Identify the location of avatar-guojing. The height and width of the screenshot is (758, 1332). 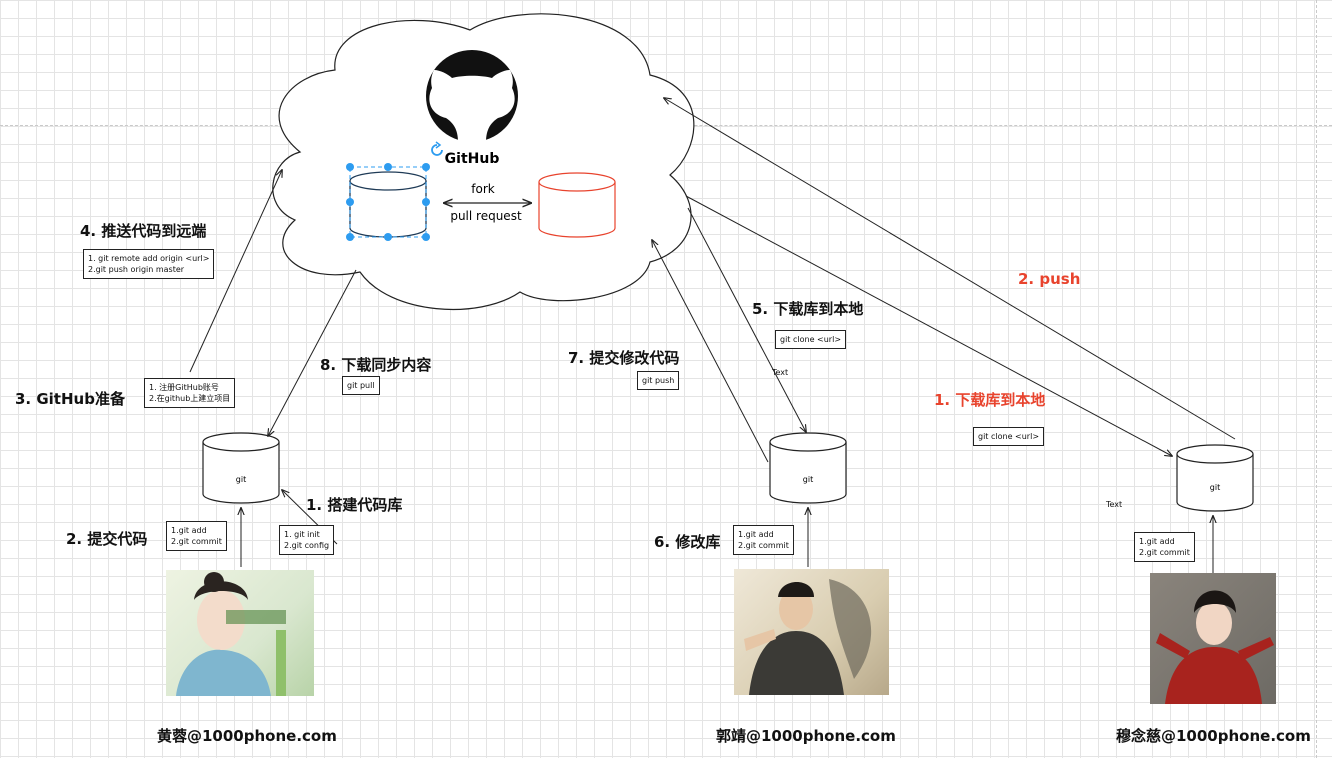
(811, 632).